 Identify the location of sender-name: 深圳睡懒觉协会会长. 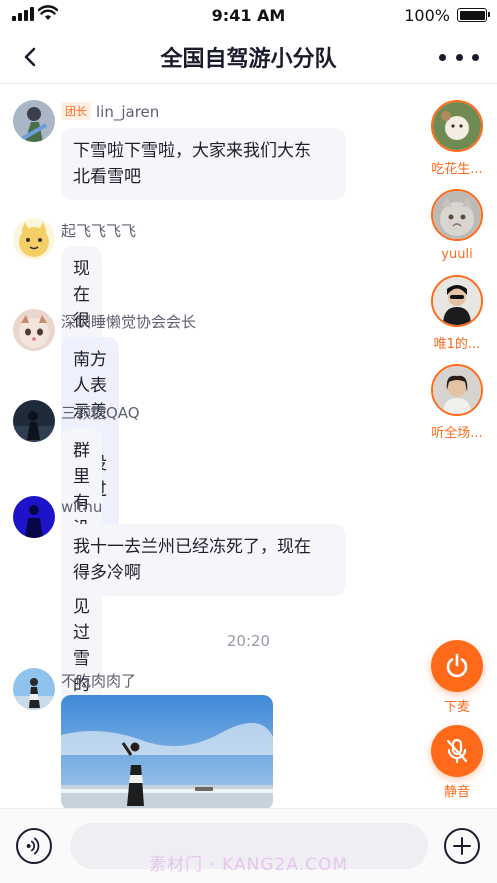
(129, 322).